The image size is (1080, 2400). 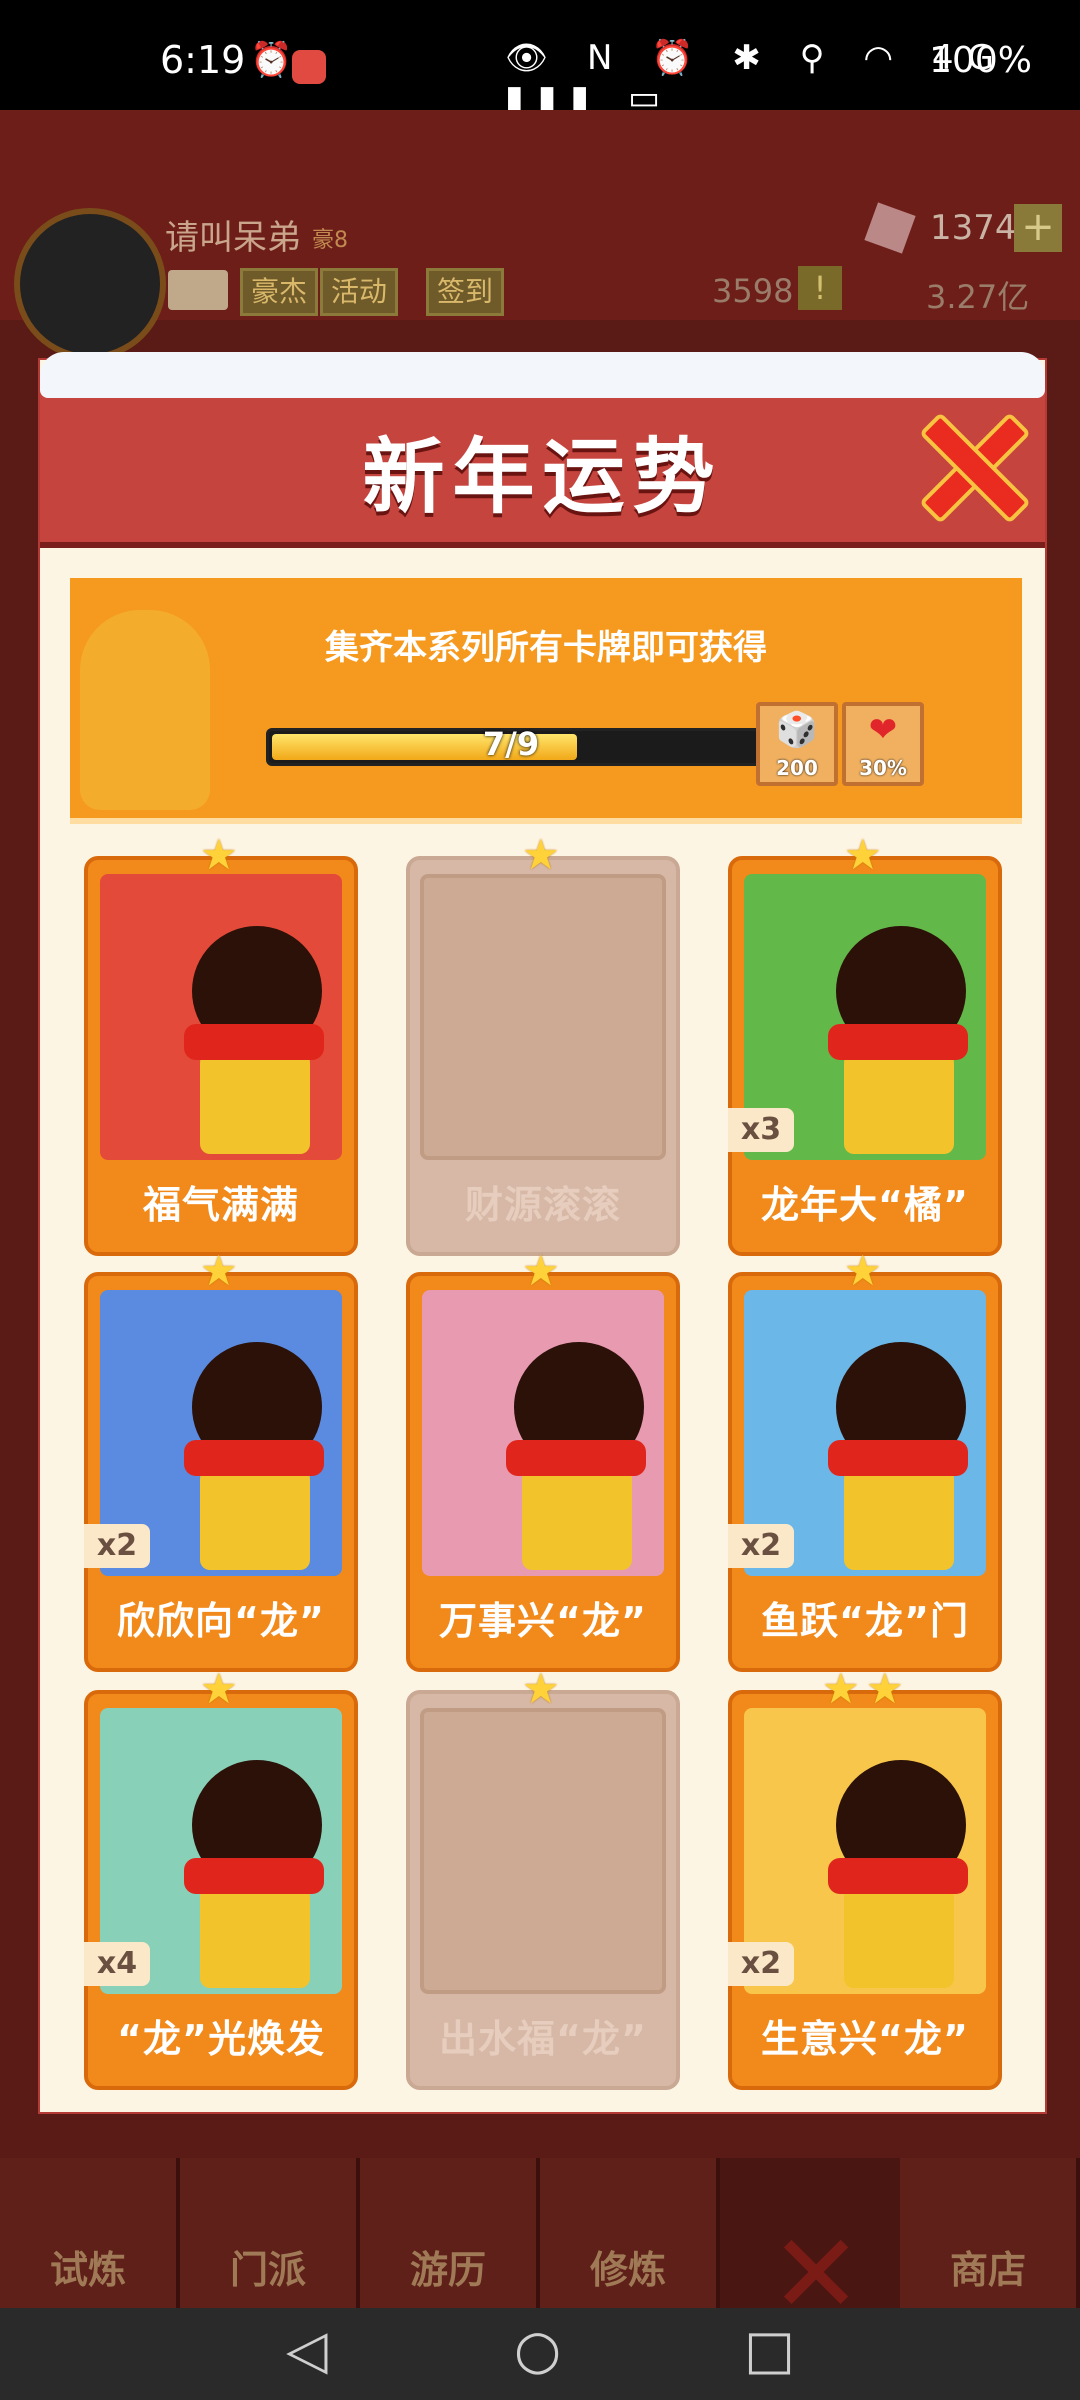 What do you see at coordinates (271, 60) in the screenshot?
I see `alarm-icon: ⏰` at bounding box center [271, 60].